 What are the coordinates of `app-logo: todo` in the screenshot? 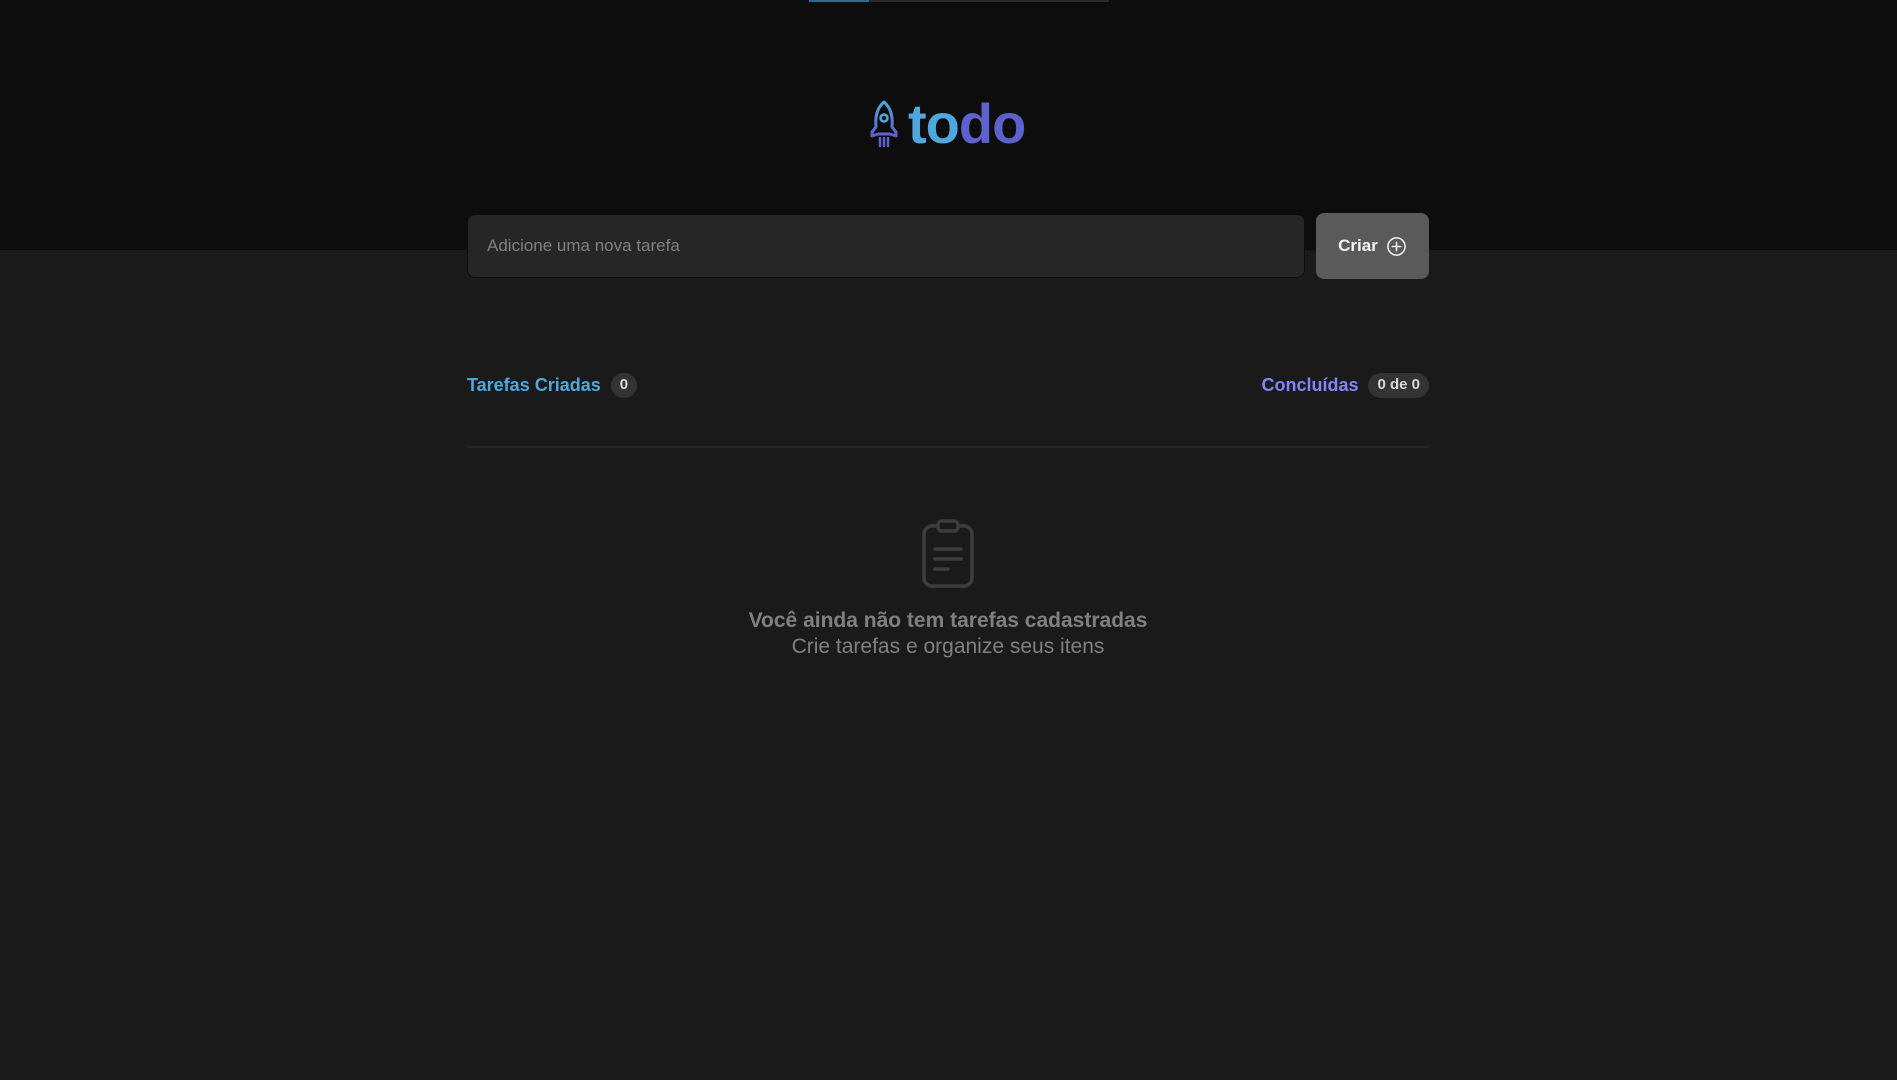 It's located at (946, 124).